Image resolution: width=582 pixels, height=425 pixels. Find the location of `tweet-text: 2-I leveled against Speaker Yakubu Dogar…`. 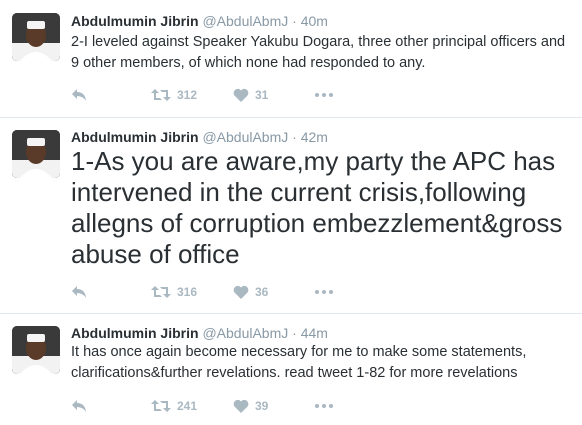

tweet-text: 2-I leveled against Speaker Yakubu Dogar… is located at coordinates (318, 52).